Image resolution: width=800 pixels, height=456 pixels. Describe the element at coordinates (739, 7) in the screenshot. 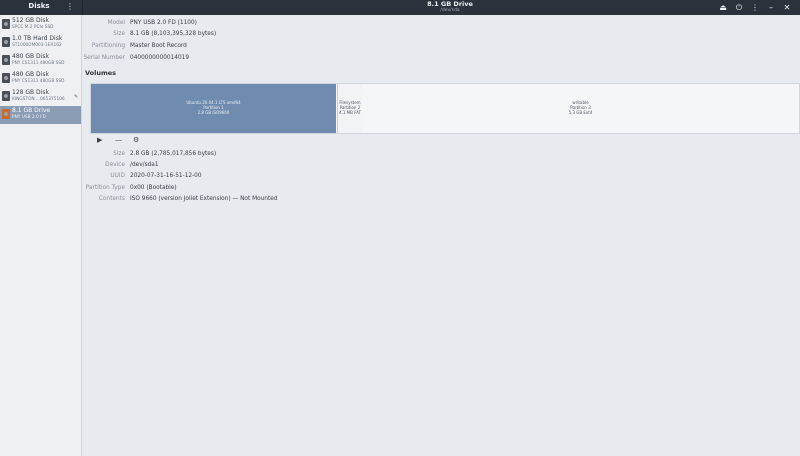

I see `power-icon: ⏻` at that location.